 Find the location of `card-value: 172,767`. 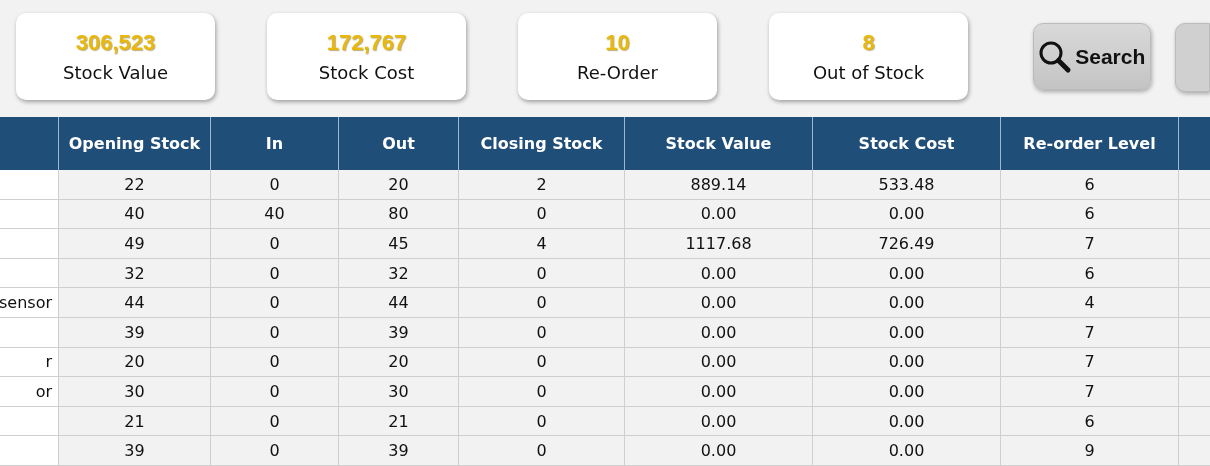

card-value: 172,767 is located at coordinates (366, 43).